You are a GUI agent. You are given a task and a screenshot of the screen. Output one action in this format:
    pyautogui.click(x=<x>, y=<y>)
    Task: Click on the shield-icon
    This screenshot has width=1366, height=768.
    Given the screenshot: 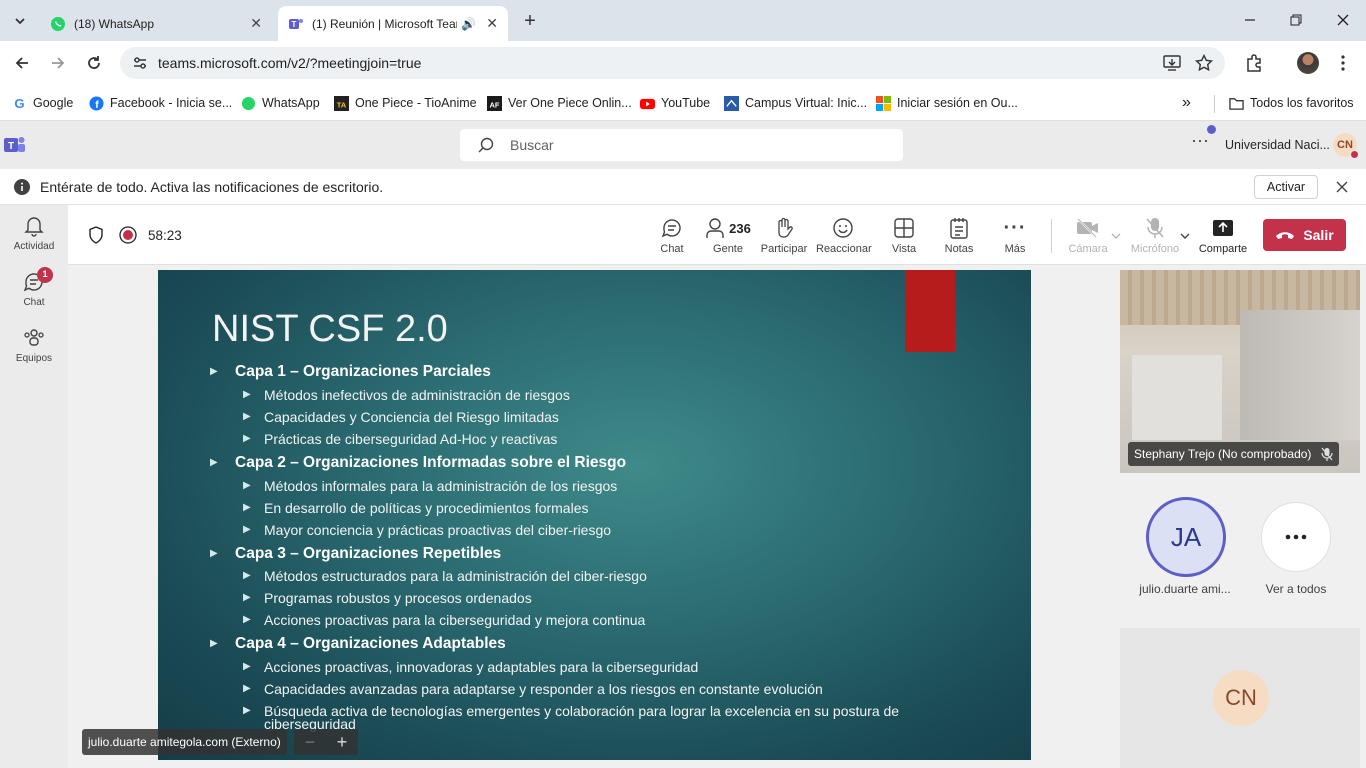 What is the action you would take?
    pyautogui.click(x=96, y=235)
    